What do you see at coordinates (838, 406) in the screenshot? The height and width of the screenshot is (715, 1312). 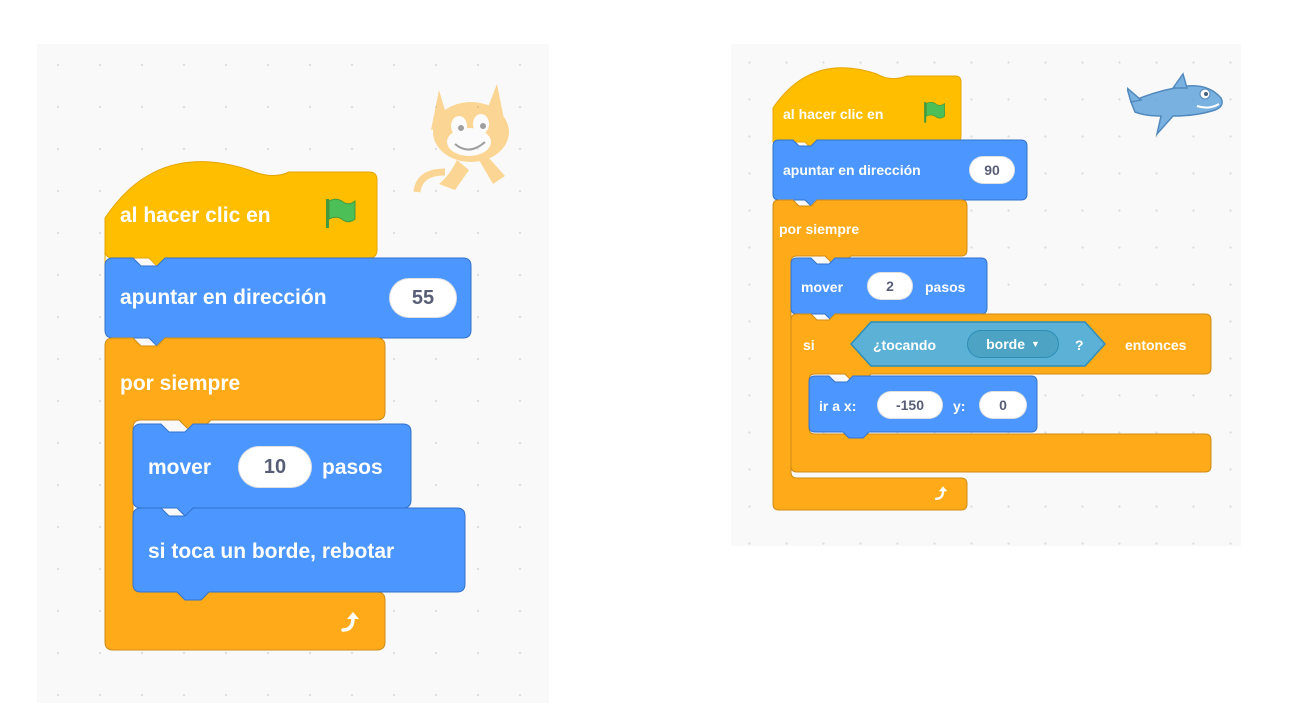 I see `goto-label: ir a x:` at bounding box center [838, 406].